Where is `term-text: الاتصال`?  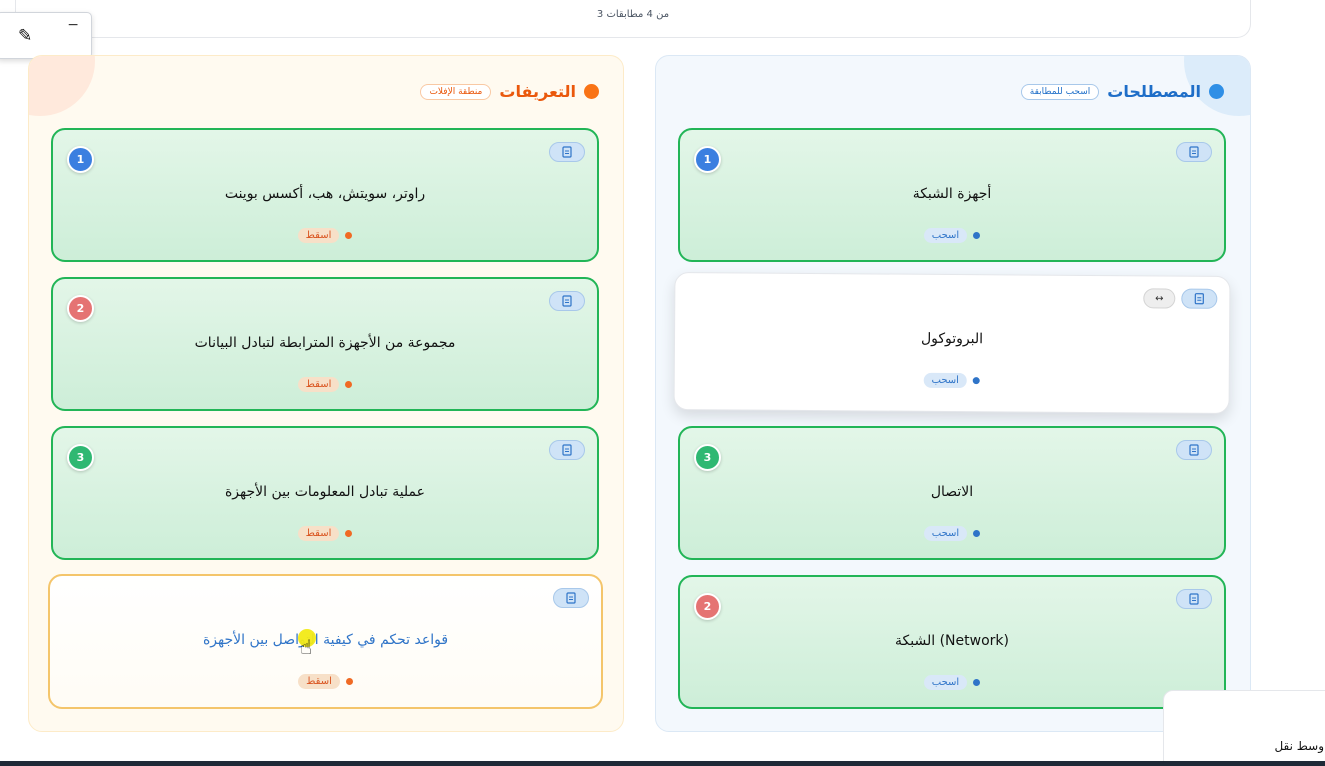 term-text: الاتصال is located at coordinates (952, 492).